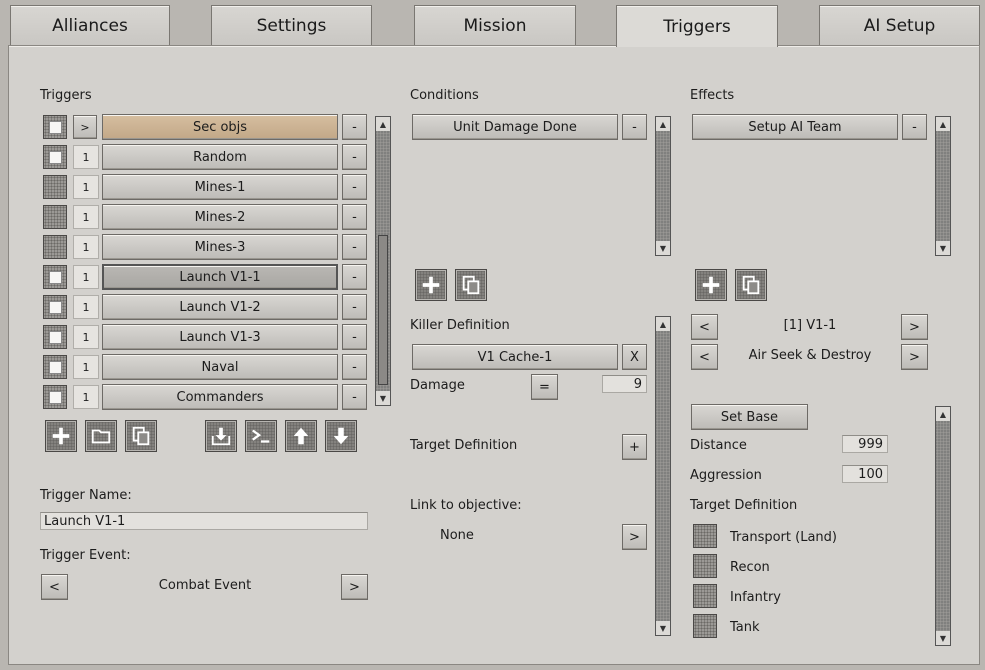 Image resolution: width=985 pixels, height=670 pixels. I want to click on effect-item: Setup AI Team, so click(795, 127).